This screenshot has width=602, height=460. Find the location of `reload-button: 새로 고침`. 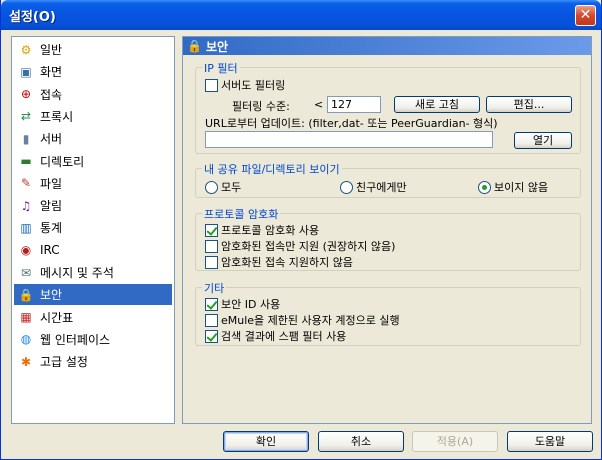

reload-button: 새로 고침 is located at coordinates (437, 104).